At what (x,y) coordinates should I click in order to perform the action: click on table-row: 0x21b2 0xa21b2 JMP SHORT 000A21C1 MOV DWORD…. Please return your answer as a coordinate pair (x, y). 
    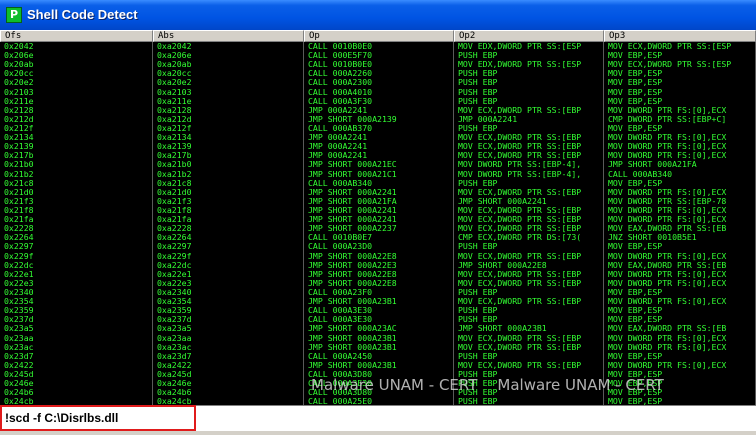
    Looking at the image, I should click on (378, 174).